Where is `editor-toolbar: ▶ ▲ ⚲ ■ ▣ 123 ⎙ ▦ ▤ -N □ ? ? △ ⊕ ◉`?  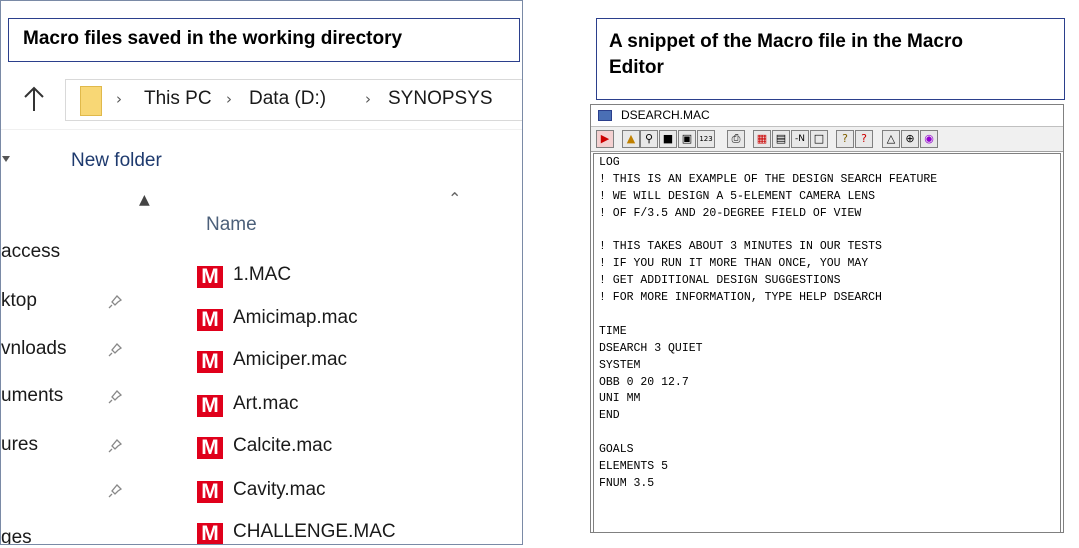
editor-toolbar: ▶ ▲ ⚲ ■ ▣ 123 ⎙ ▦ ▤ -N □ ? ? △ ⊕ ◉ is located at coordinates (827, 139).